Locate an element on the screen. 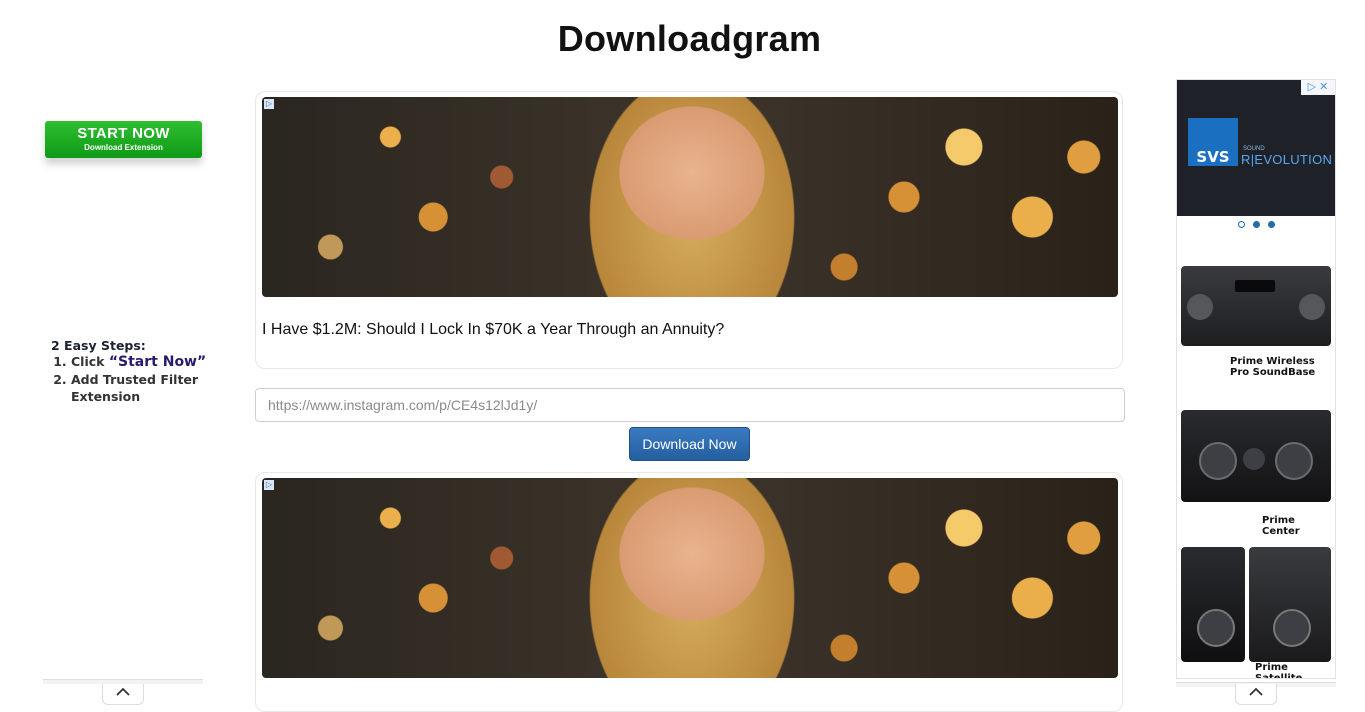 The image size is (1365, 712). woman-portrait is located at coordinates (692, 197).